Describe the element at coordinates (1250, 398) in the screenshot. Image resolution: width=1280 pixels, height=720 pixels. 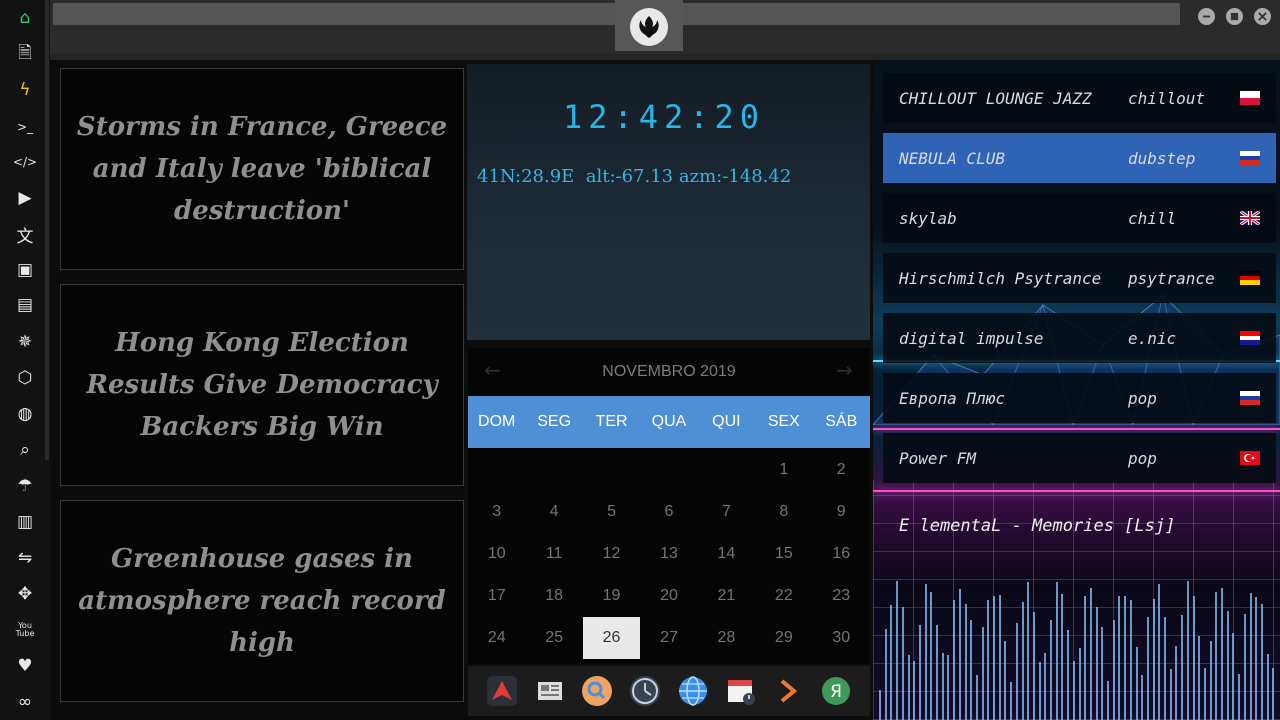
I see `russia-flag-icon` at that location.